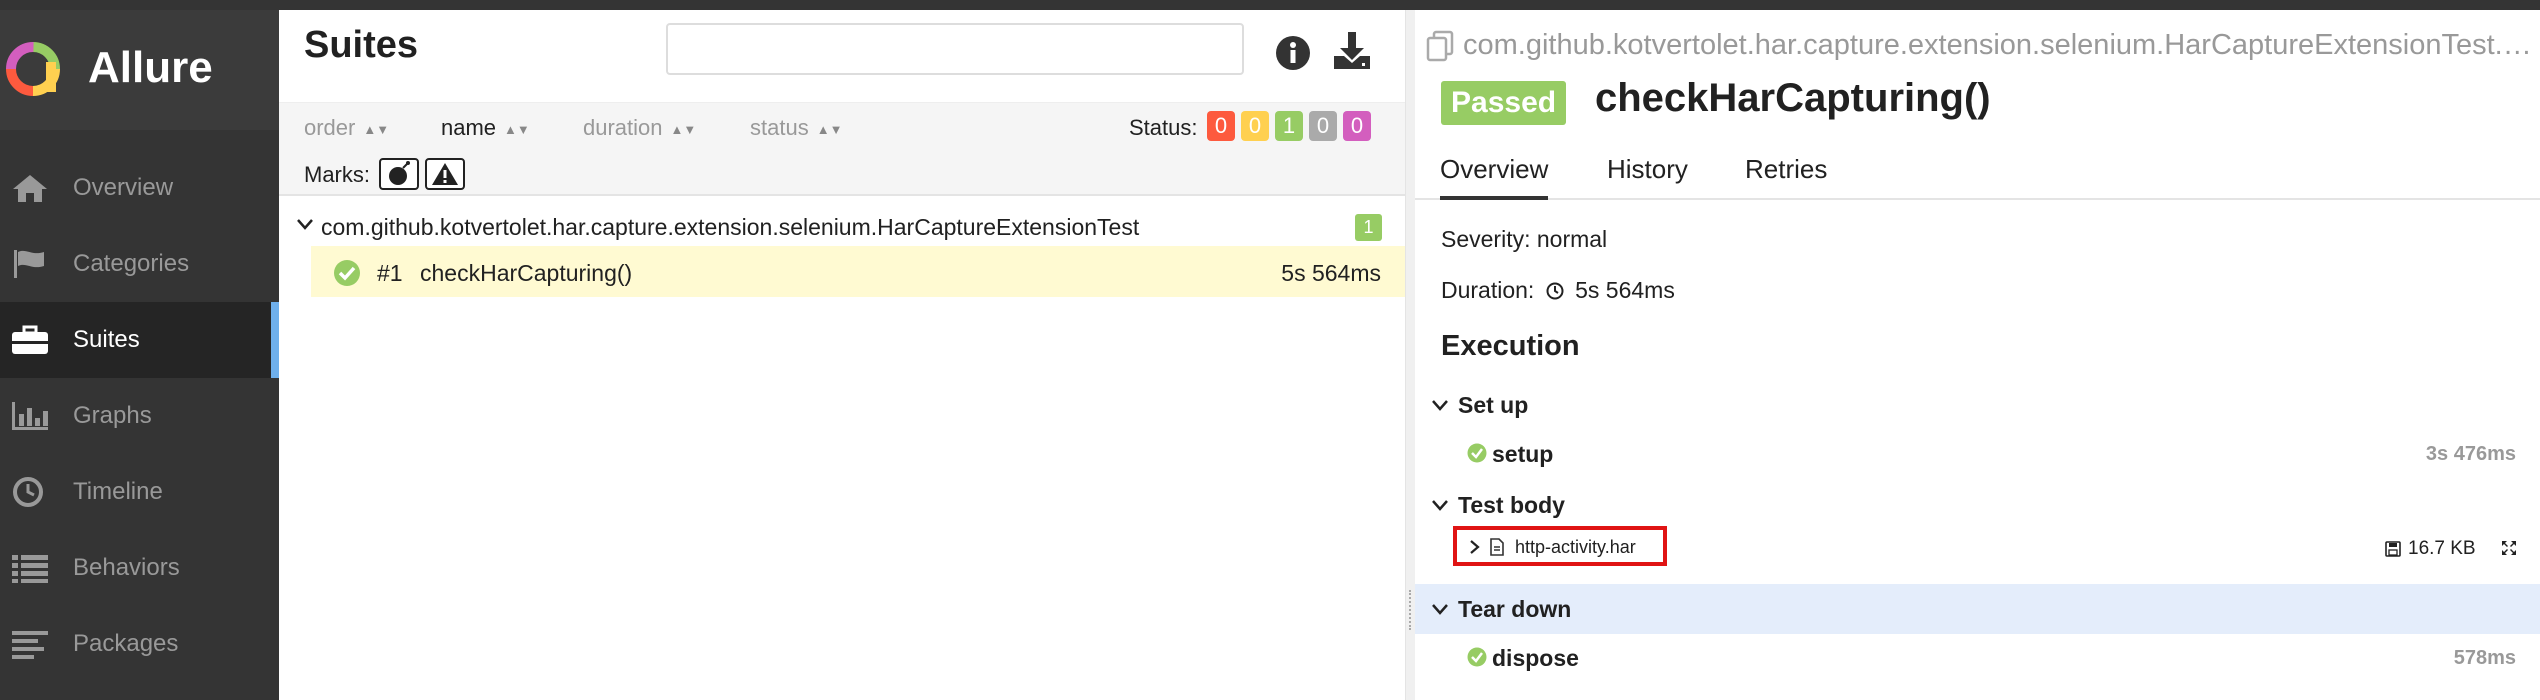 The height and width of the screenshot is (700, 2540). What do you see at coordinates (796, 128) in the screenshot?
I see `sort-status: status ▲▼` at bounding box center [796, 128].